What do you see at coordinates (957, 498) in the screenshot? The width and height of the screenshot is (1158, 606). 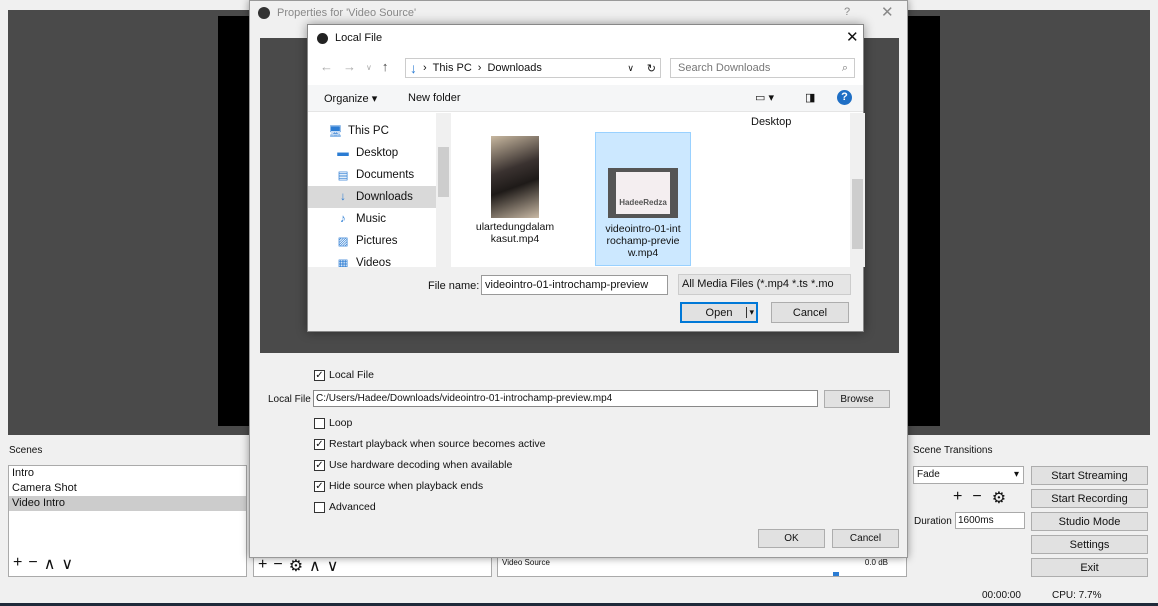 I see `add-transition-icon: +` at bounding box center [957, 498].